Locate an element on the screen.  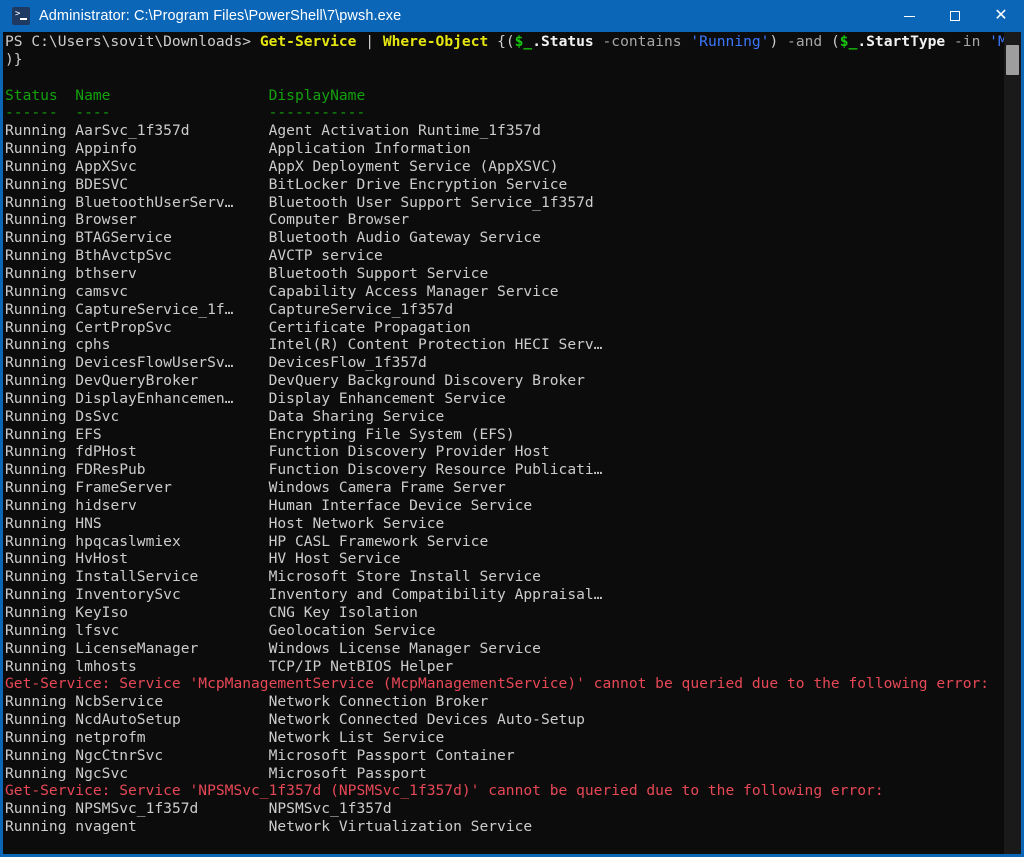
maximize-button is located at coordinates (955, 16).